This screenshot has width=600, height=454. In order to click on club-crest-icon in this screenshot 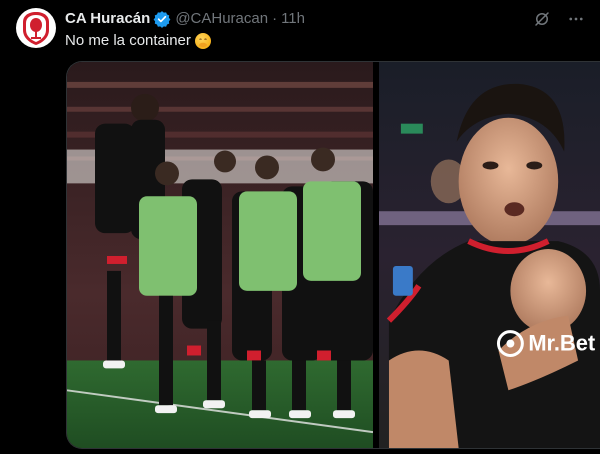, I will do `click(36, 28)`.